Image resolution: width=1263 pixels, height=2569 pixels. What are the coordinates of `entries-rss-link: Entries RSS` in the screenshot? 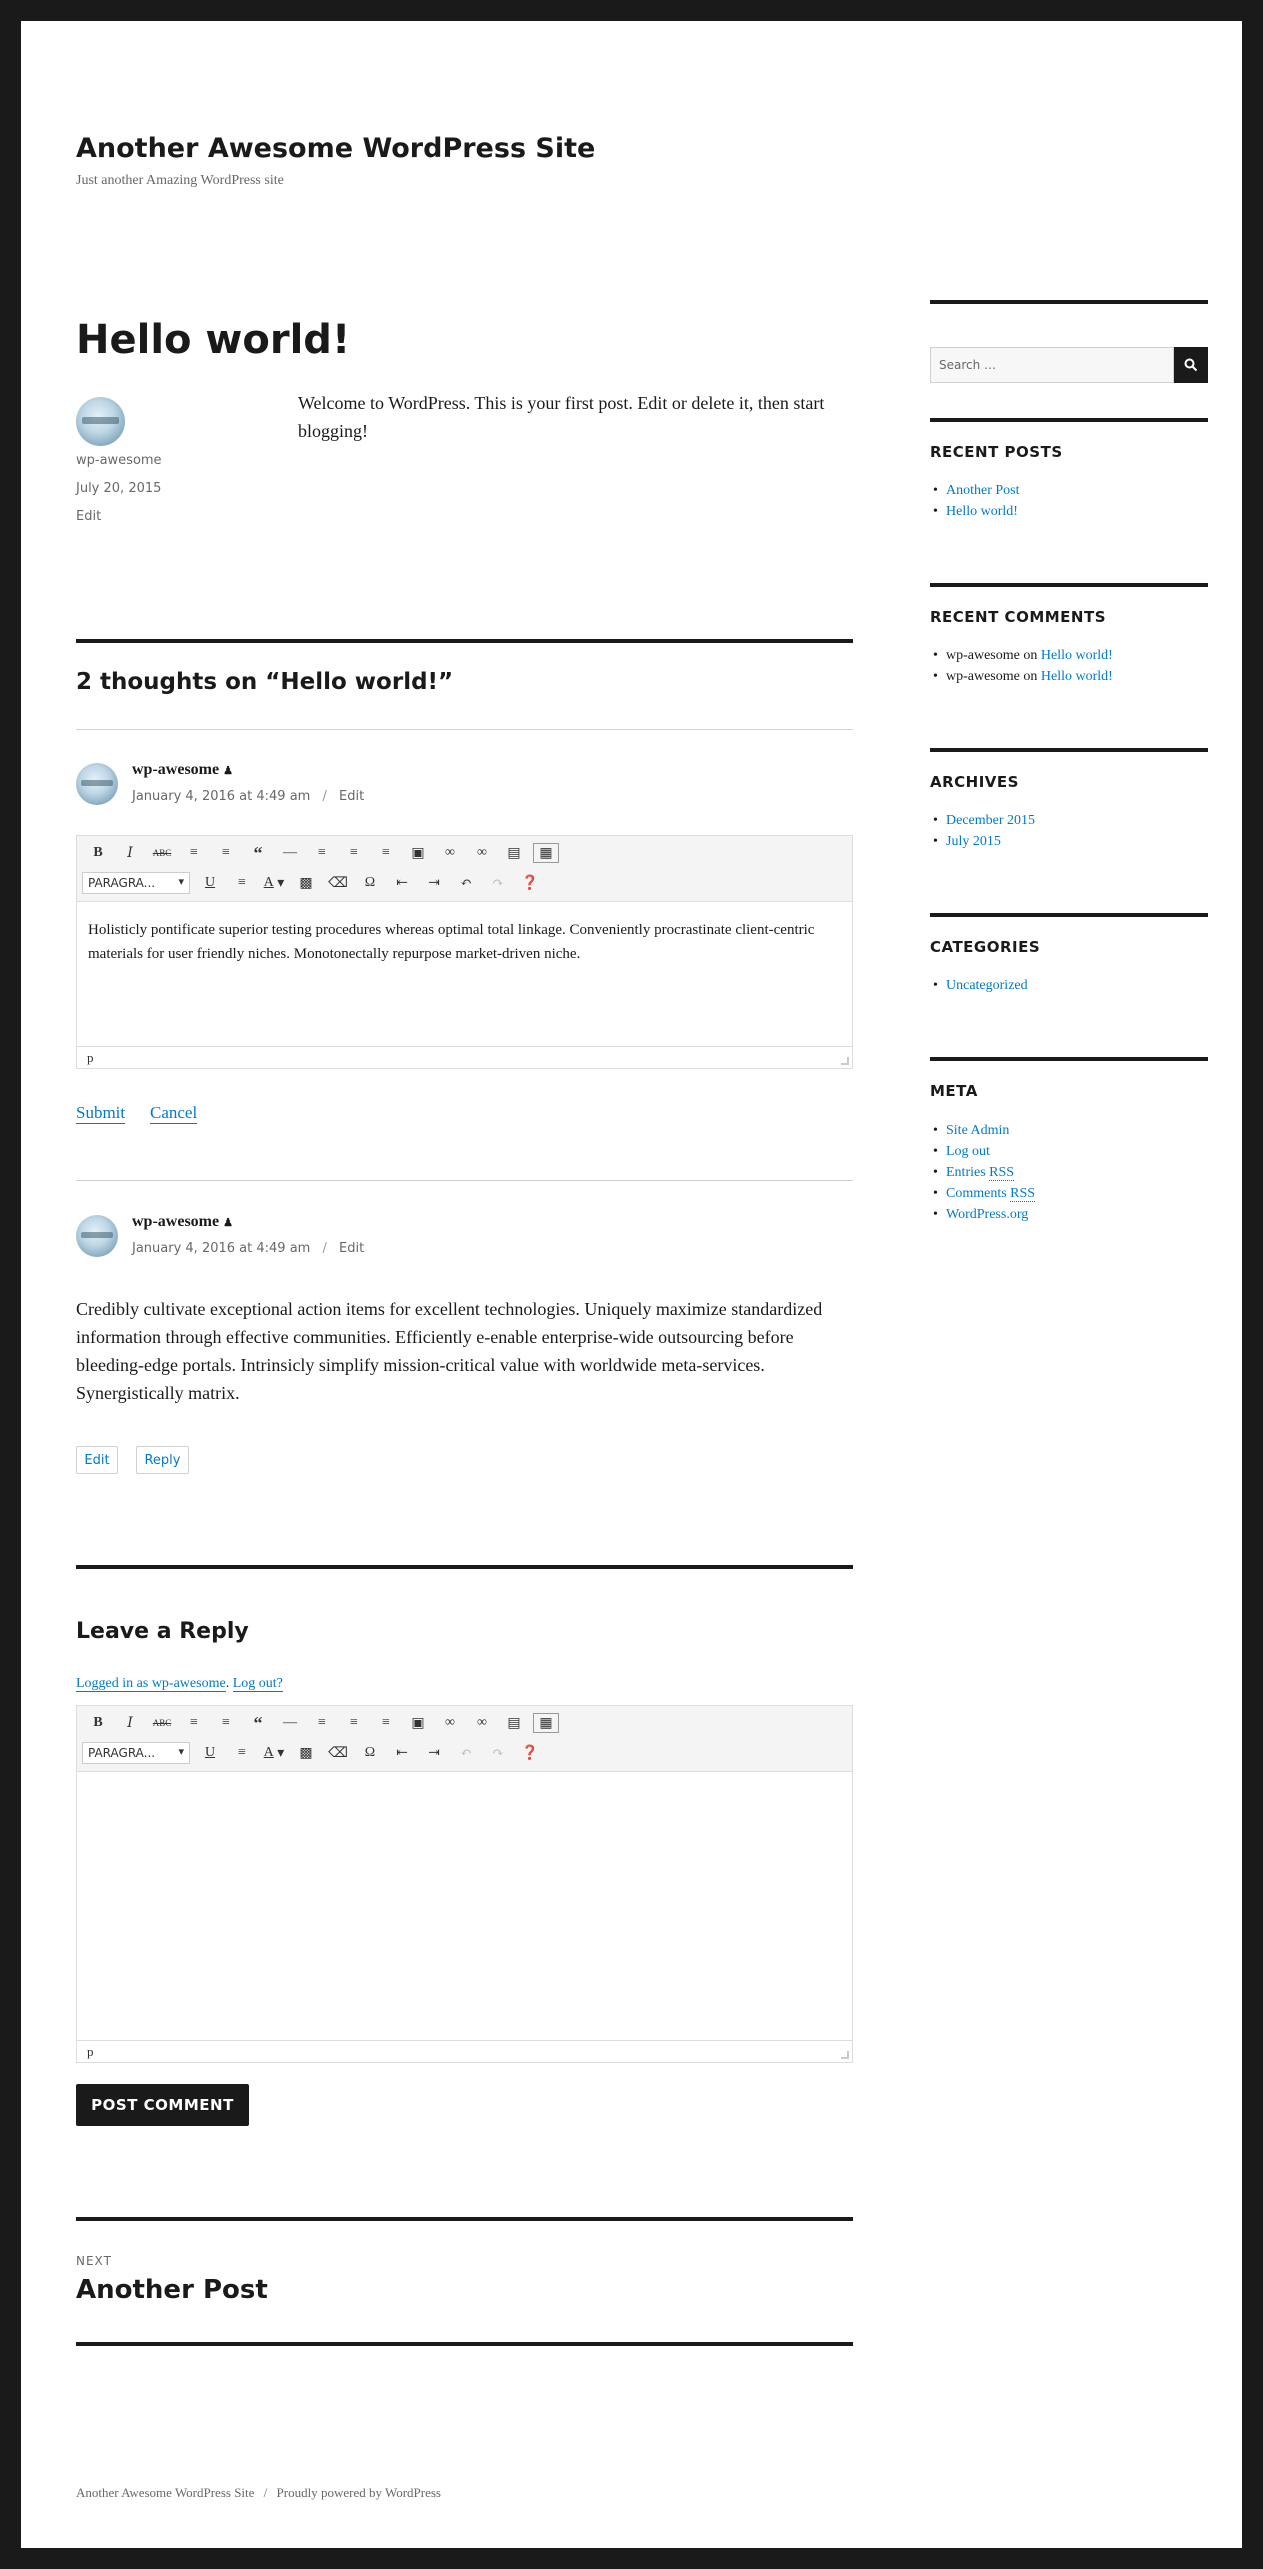 It's located at (980, 1173).